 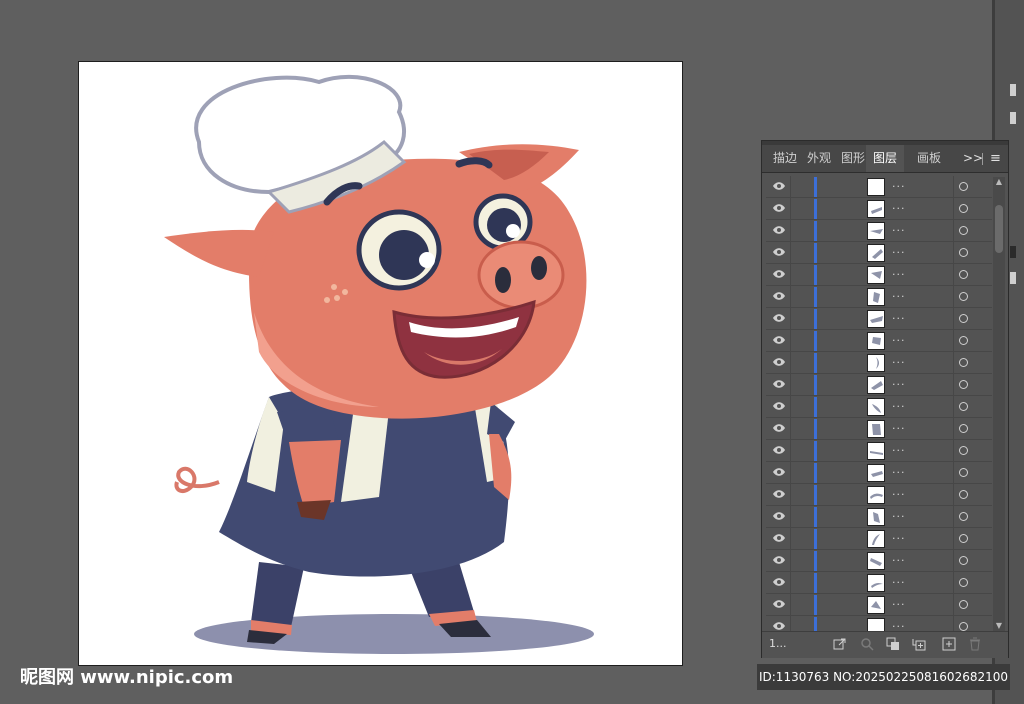 What do you see at coordinates (975, 644) in the screenshot?
I see `trash-icon` at bounding box center [975, 644].